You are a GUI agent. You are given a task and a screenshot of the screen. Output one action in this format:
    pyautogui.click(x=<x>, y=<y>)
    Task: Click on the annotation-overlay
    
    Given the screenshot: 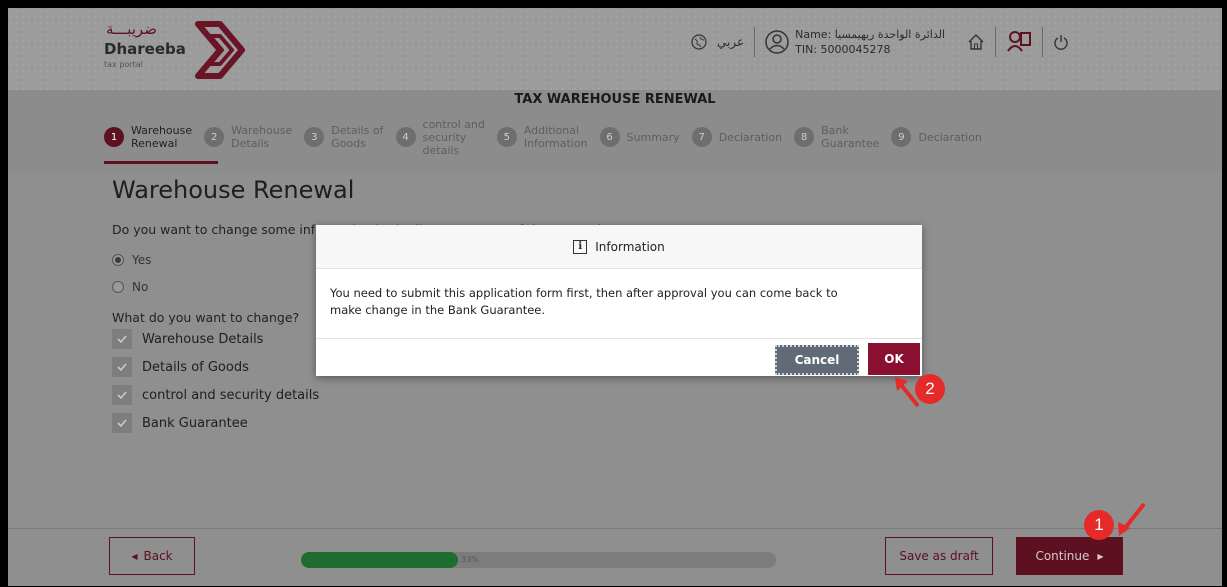 What is the action you would take?
    pyautogui.click(x=1020, y=456)
    